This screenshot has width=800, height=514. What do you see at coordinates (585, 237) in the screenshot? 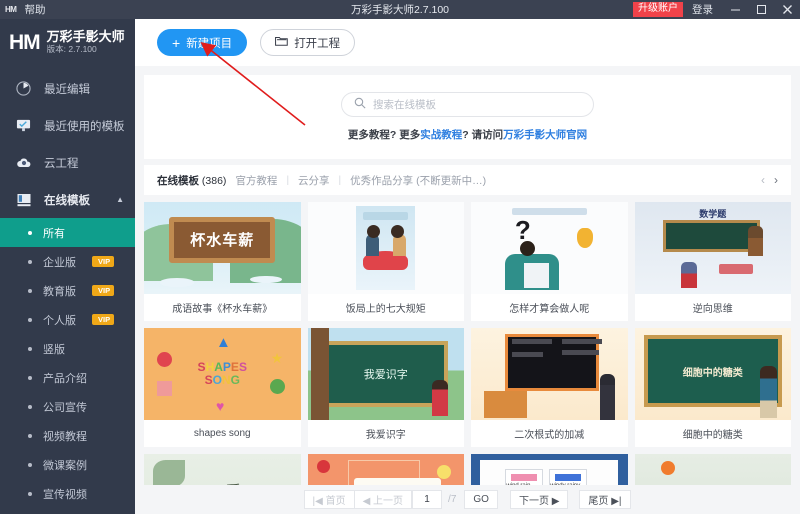
I see `money-icon` at bounding box center [585, 237].